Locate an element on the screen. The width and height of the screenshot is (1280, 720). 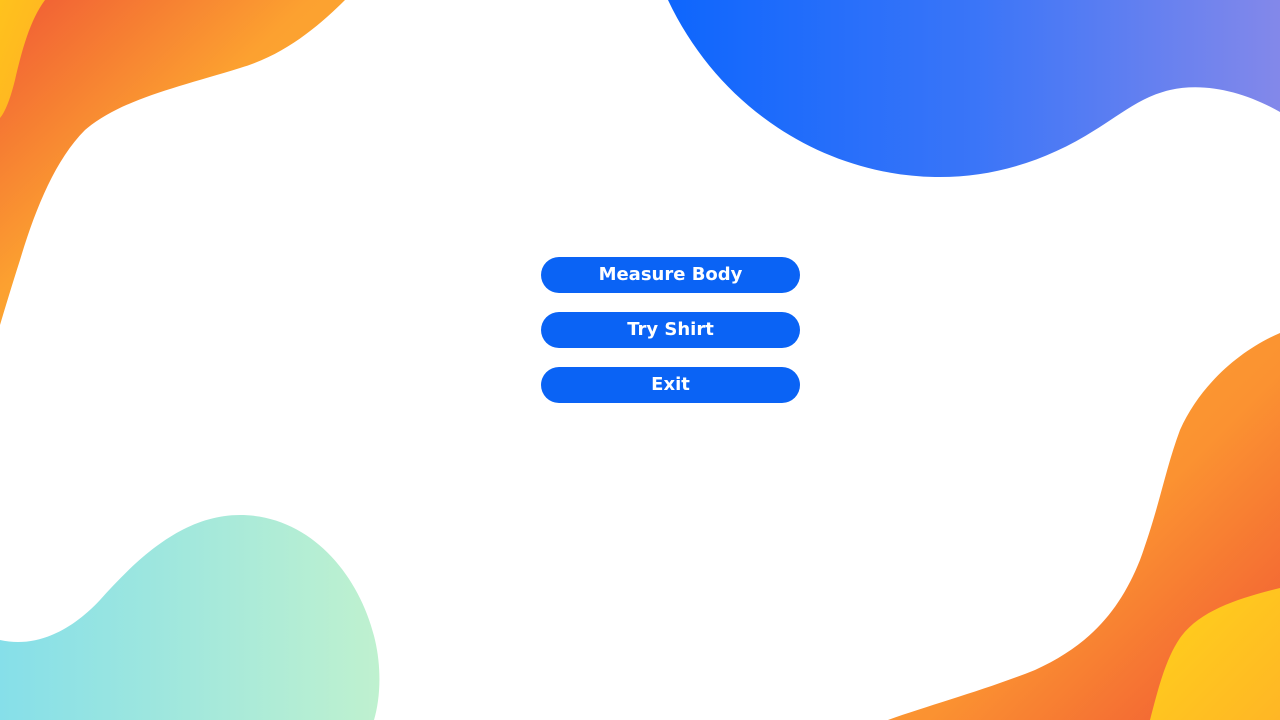
measure-body-button: Measure Body is located at coordinates (670, 275).